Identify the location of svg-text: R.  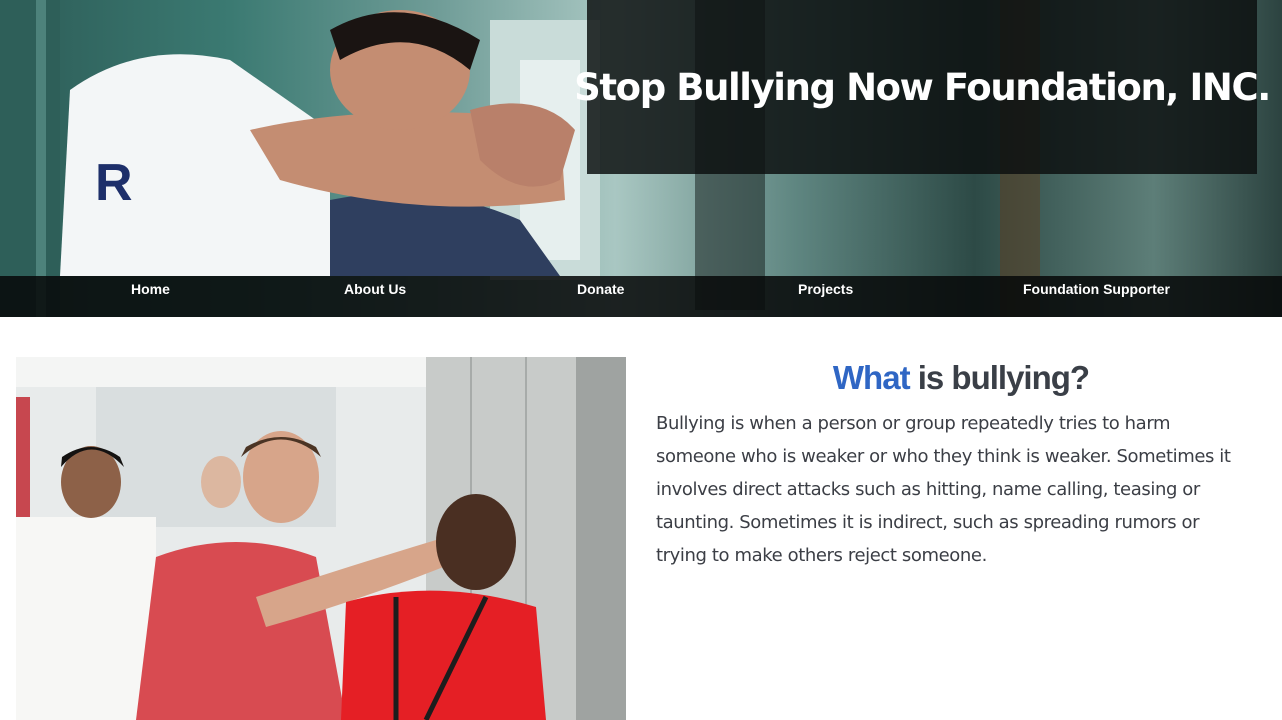
(114, 183).